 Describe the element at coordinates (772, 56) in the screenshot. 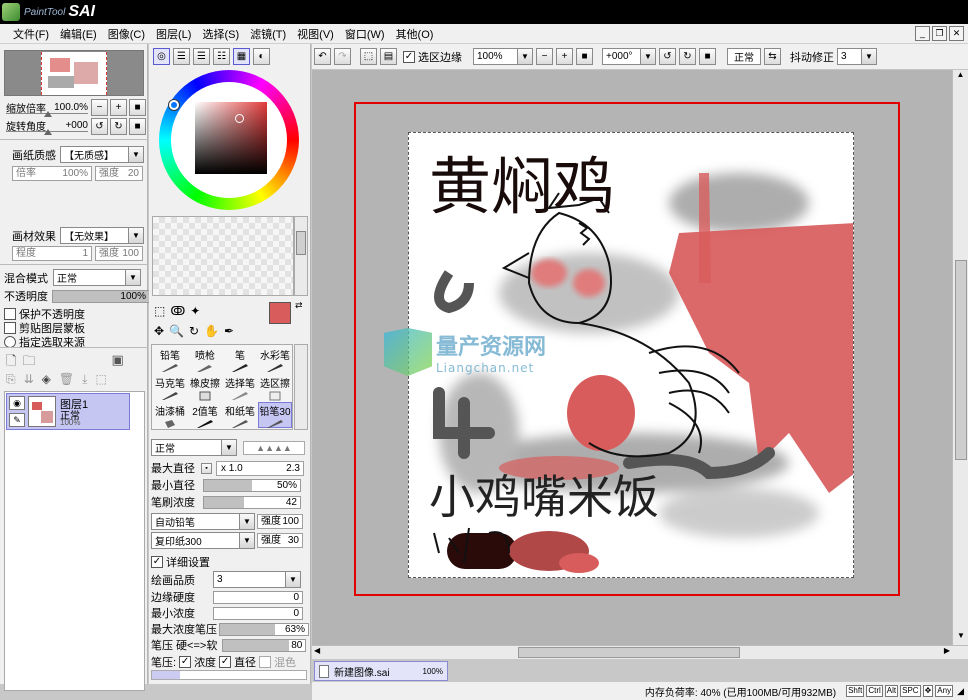

I see `flip-icon: ⇆` at that location.